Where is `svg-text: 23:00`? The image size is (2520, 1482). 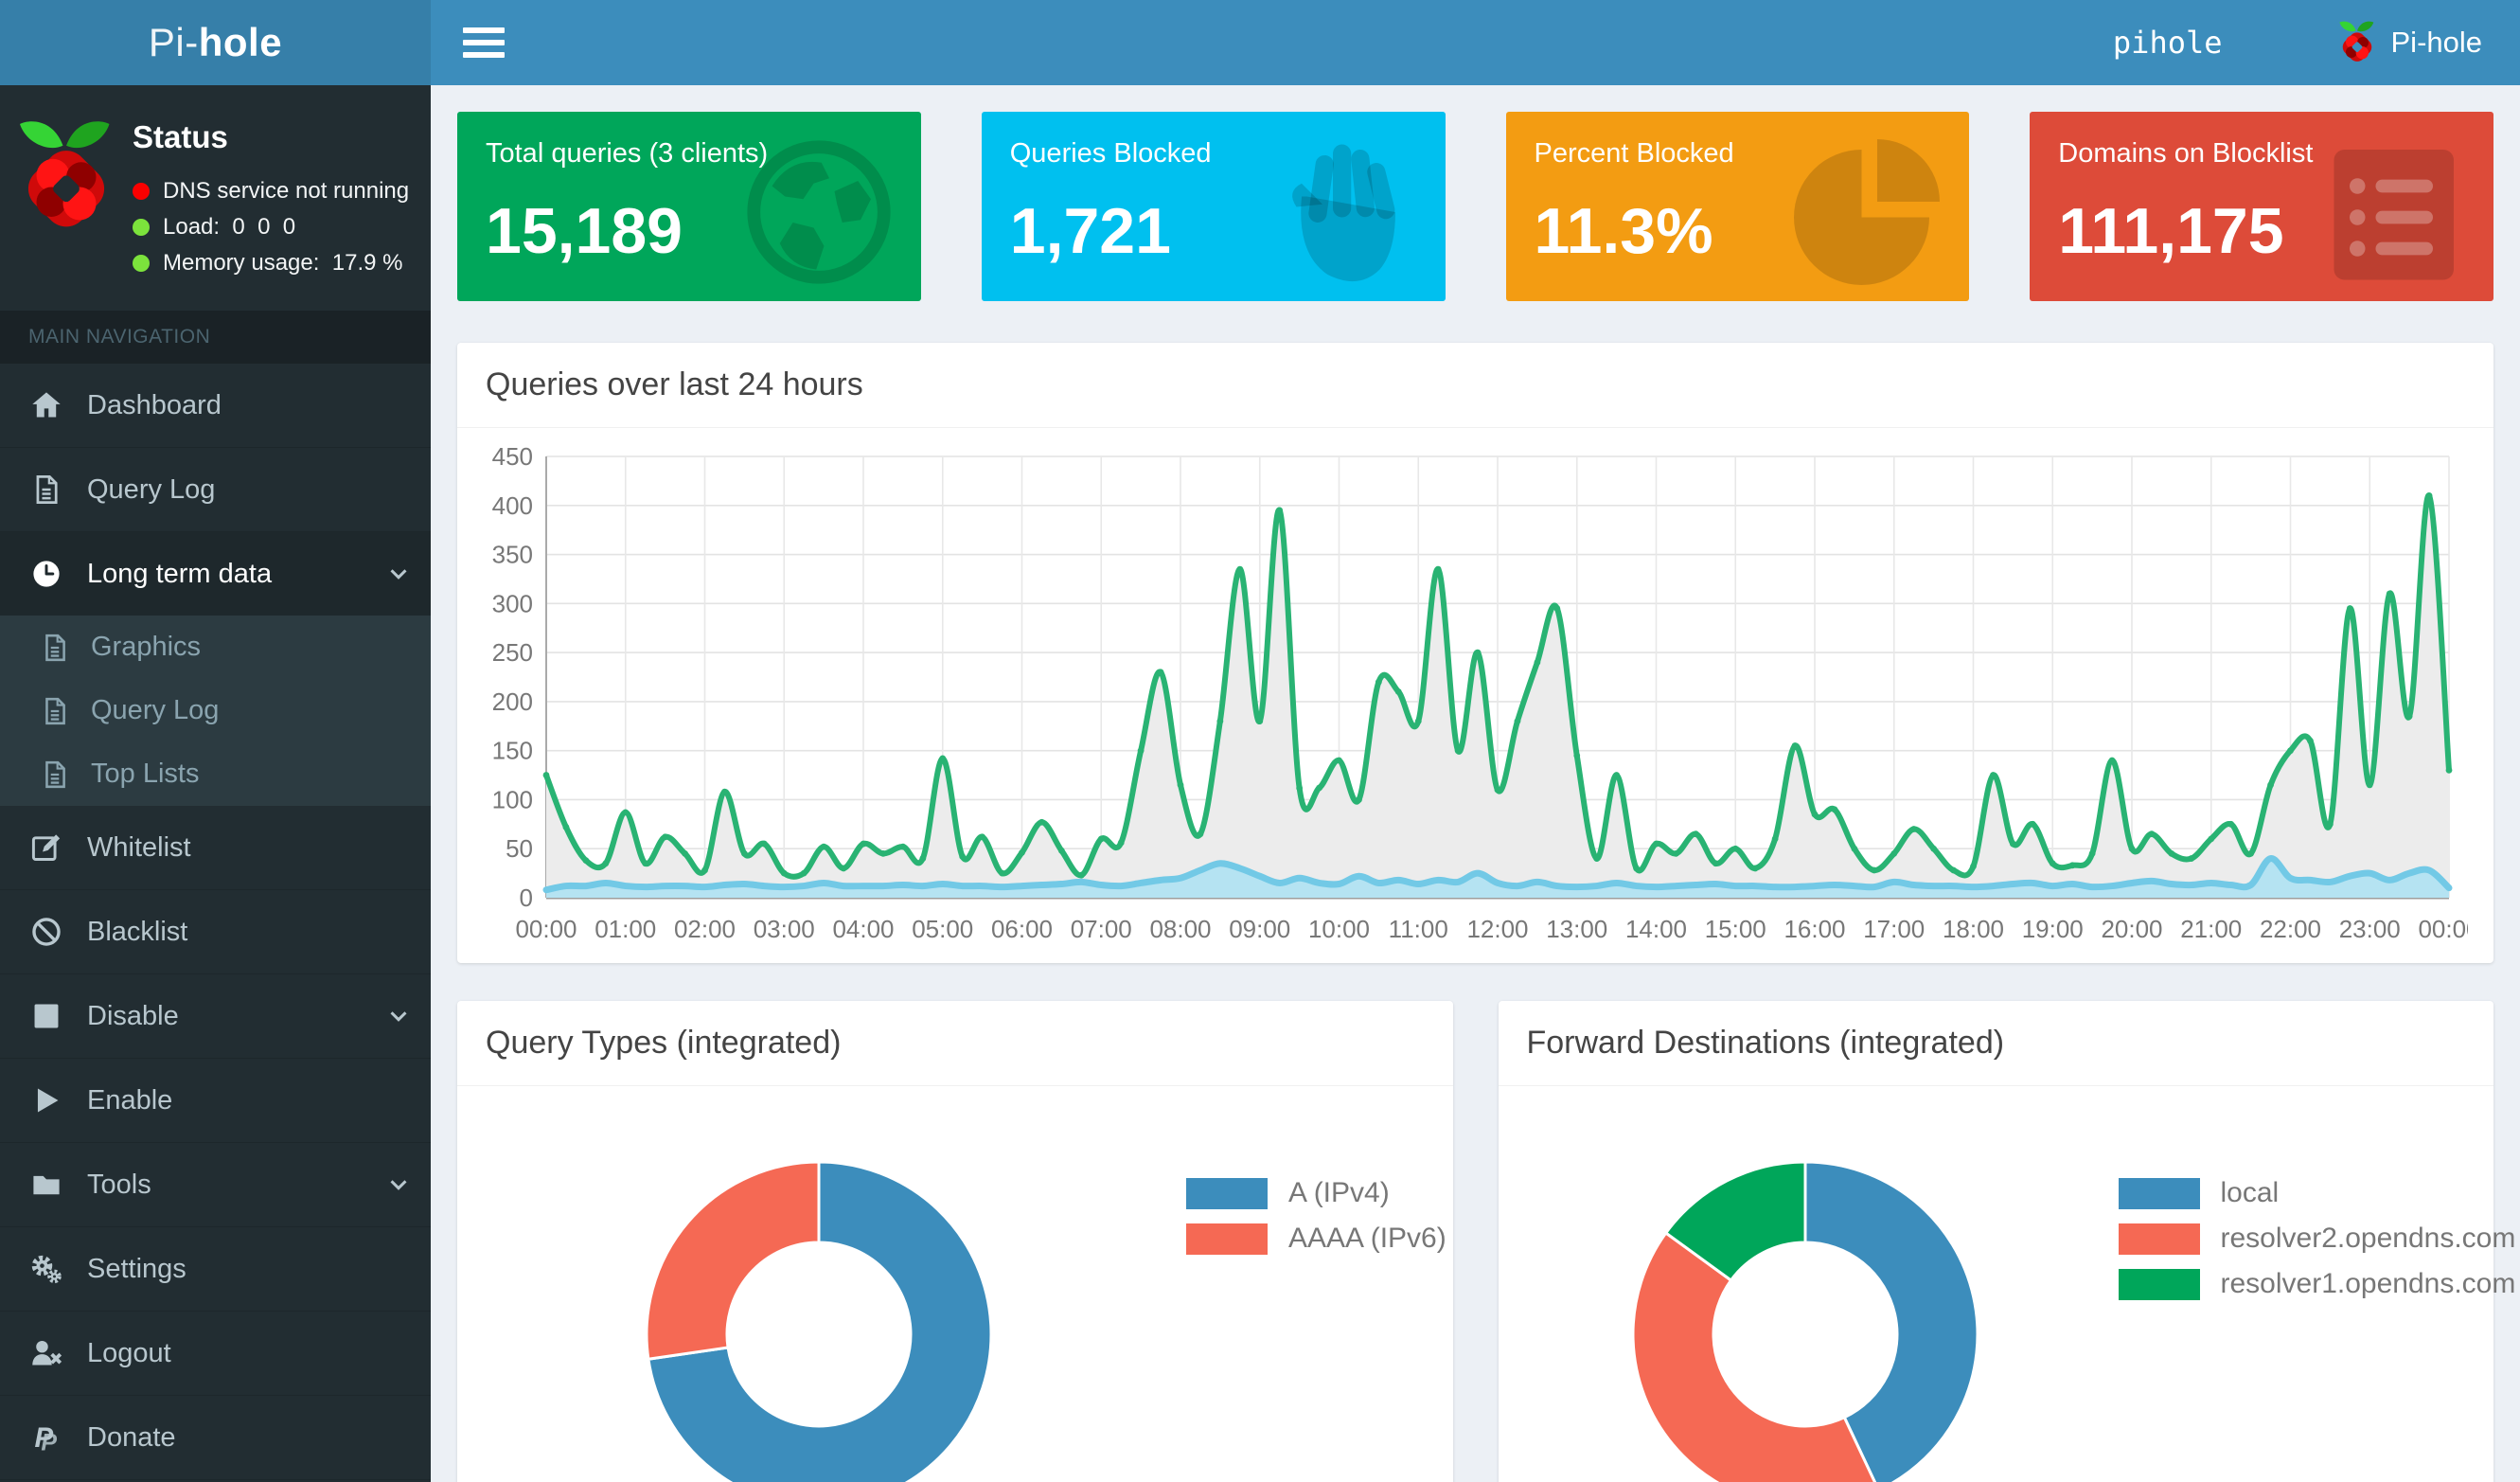
svg-text: 23:00 is located at coordinates (2370, 929).